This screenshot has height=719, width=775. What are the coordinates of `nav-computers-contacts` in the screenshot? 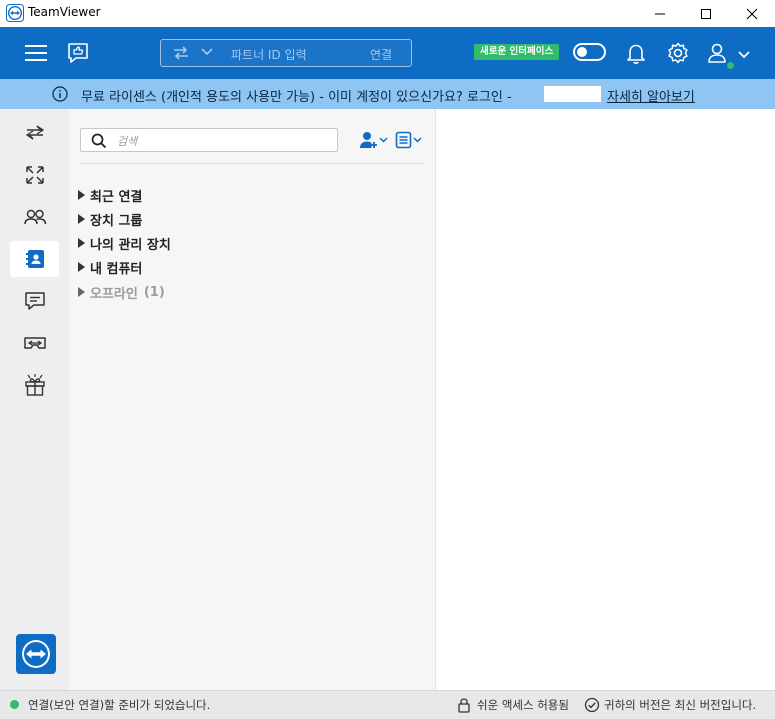 It's located at (34, 259).